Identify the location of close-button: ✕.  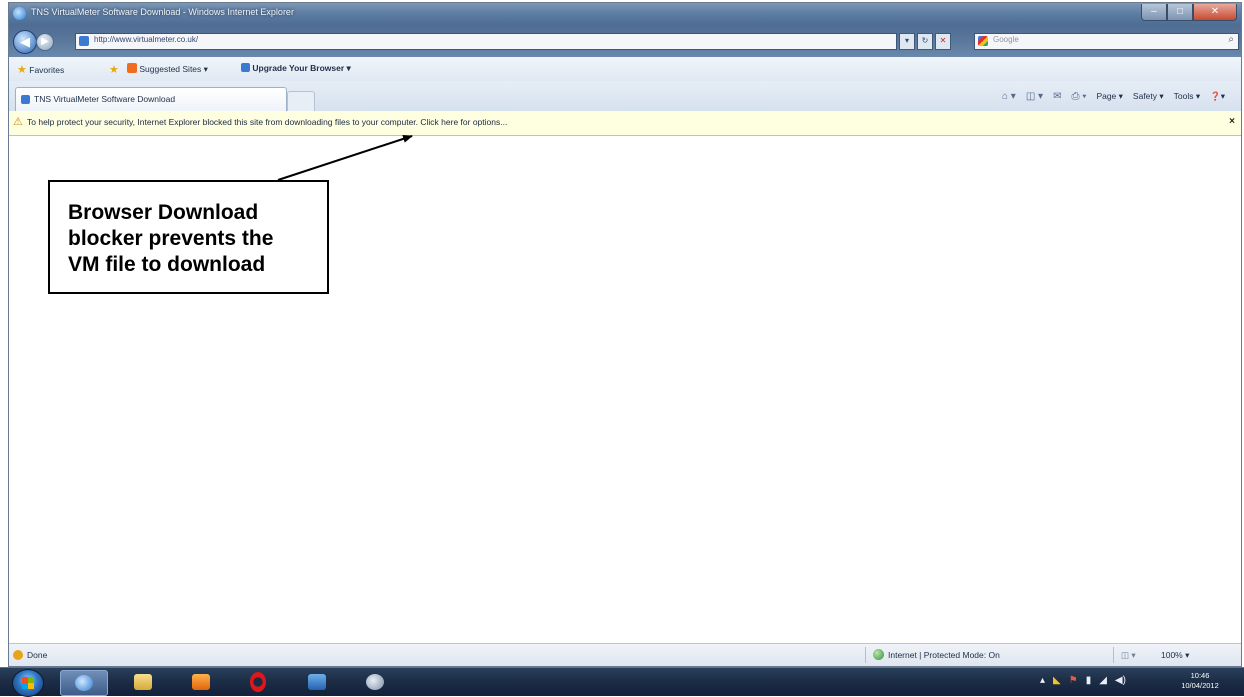
(1215, 12).